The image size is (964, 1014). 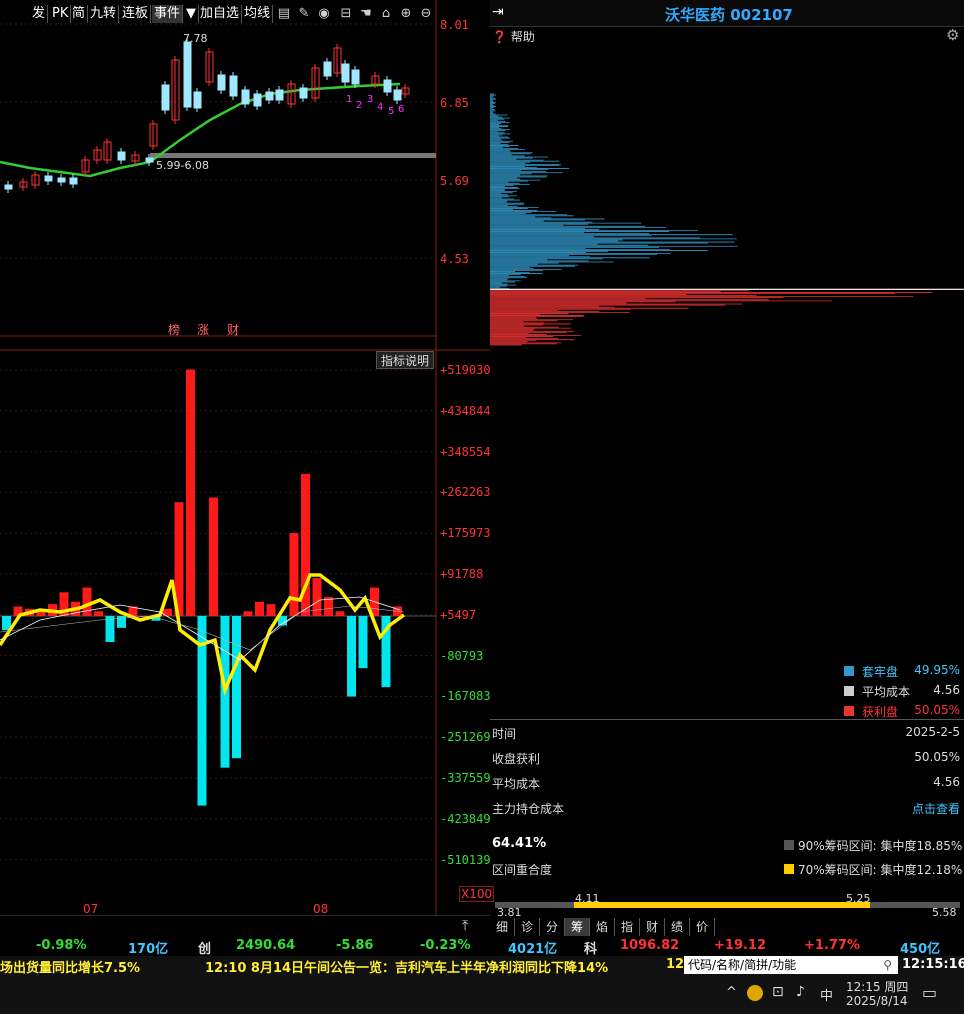 I want to click on collapse-up-icon: ⤒, so click(x=465, y=926).